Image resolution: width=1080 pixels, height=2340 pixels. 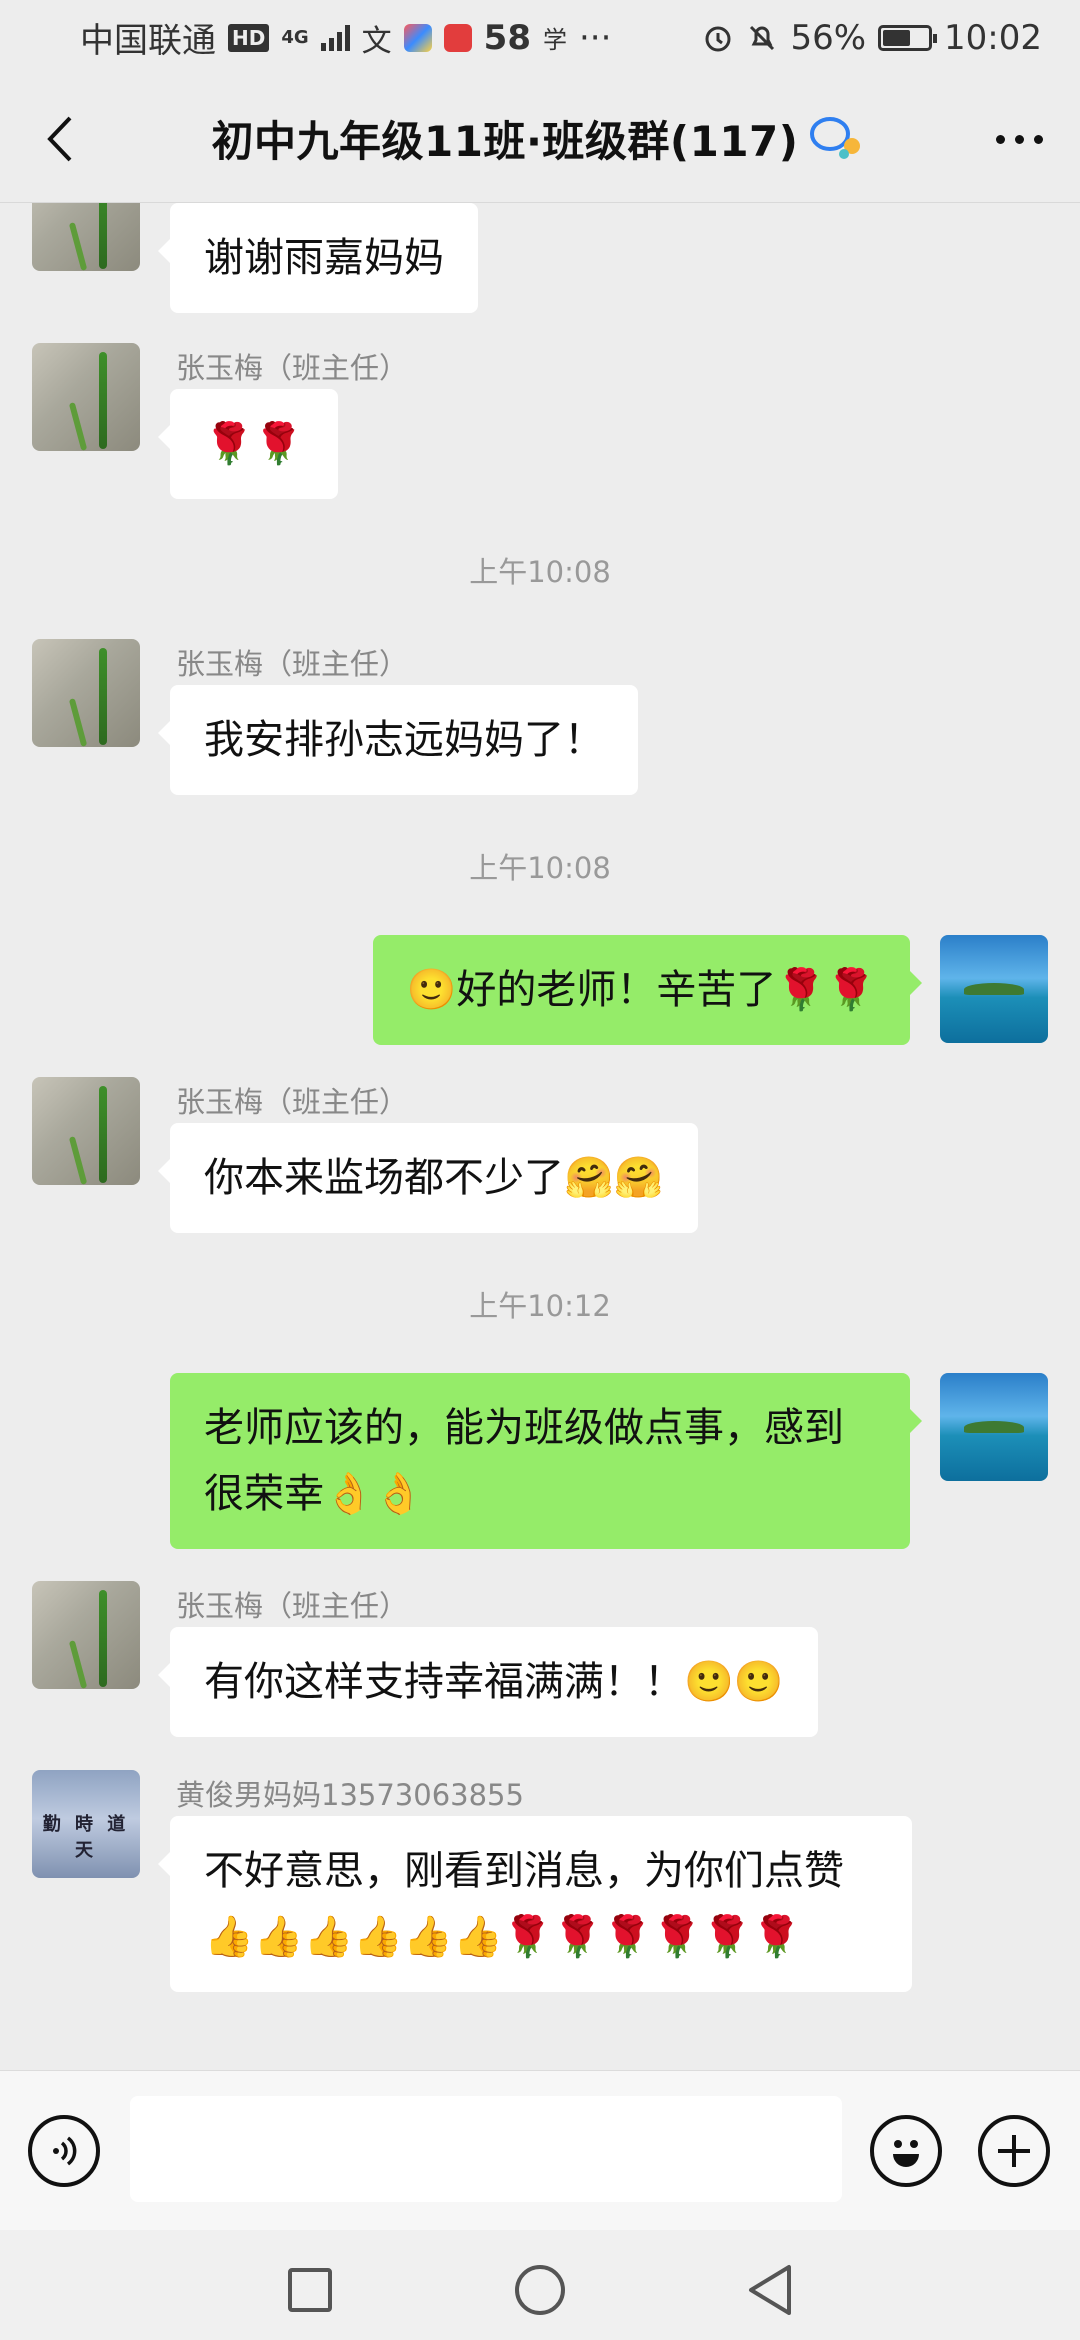 What do you see at coordinates (718, 38) in the screenshot?
I see `alarm-icon` at bounding box center [718, 38].